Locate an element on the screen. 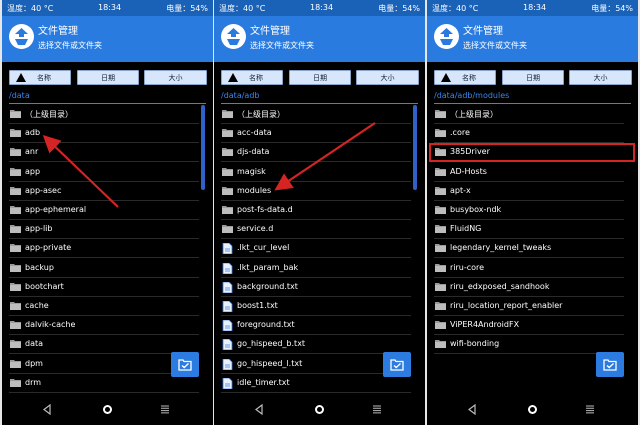 The width and height of the screenshot is (640, 425). folder-list-item: cache is located at coordinates (104, 306).